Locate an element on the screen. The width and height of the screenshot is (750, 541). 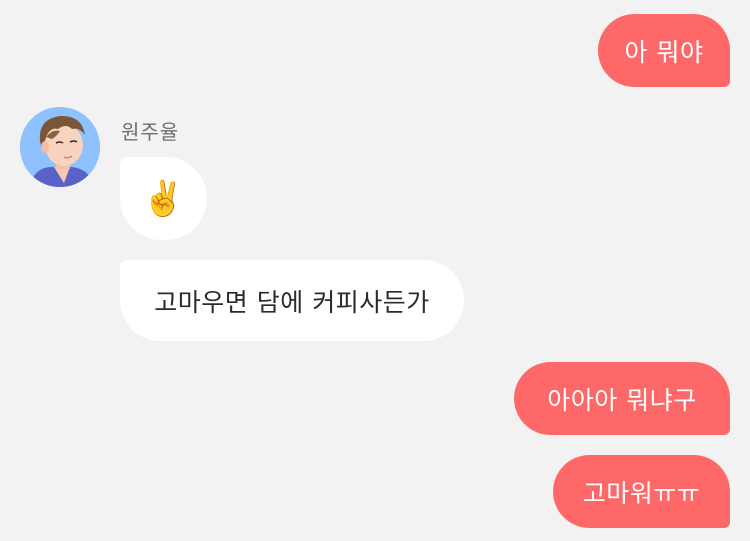
incoming-message-bubble: ✌️ is located at coordinates (163, 198).